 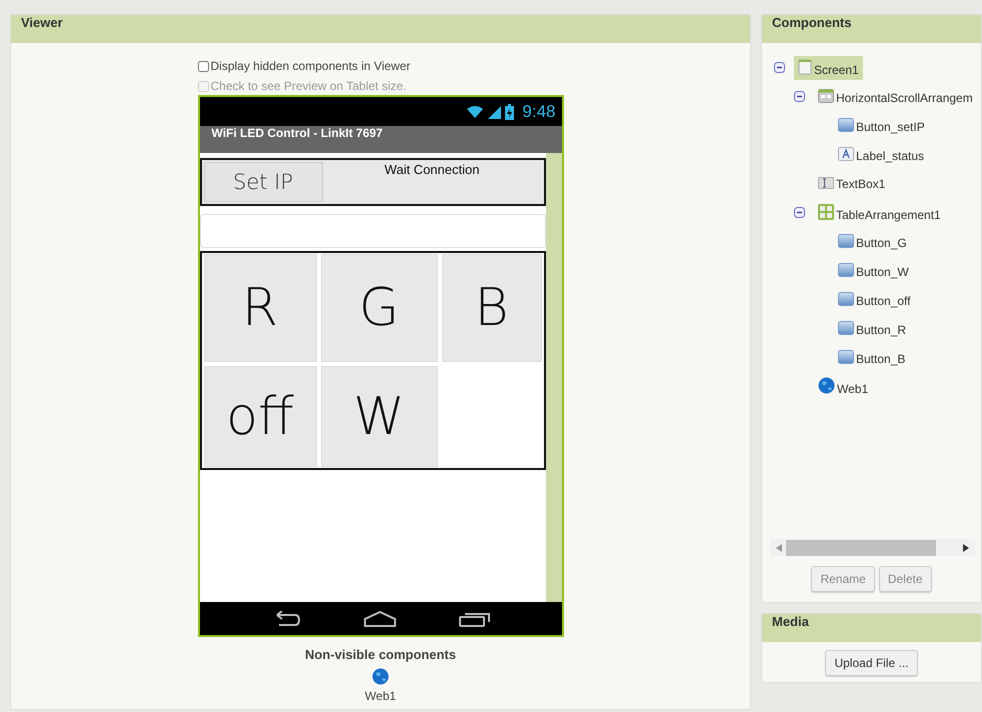 What do you see at coordinates (432, 170) in the screenshot?
I see `status-label: Wait Connection` at bounding box center [432, 170].